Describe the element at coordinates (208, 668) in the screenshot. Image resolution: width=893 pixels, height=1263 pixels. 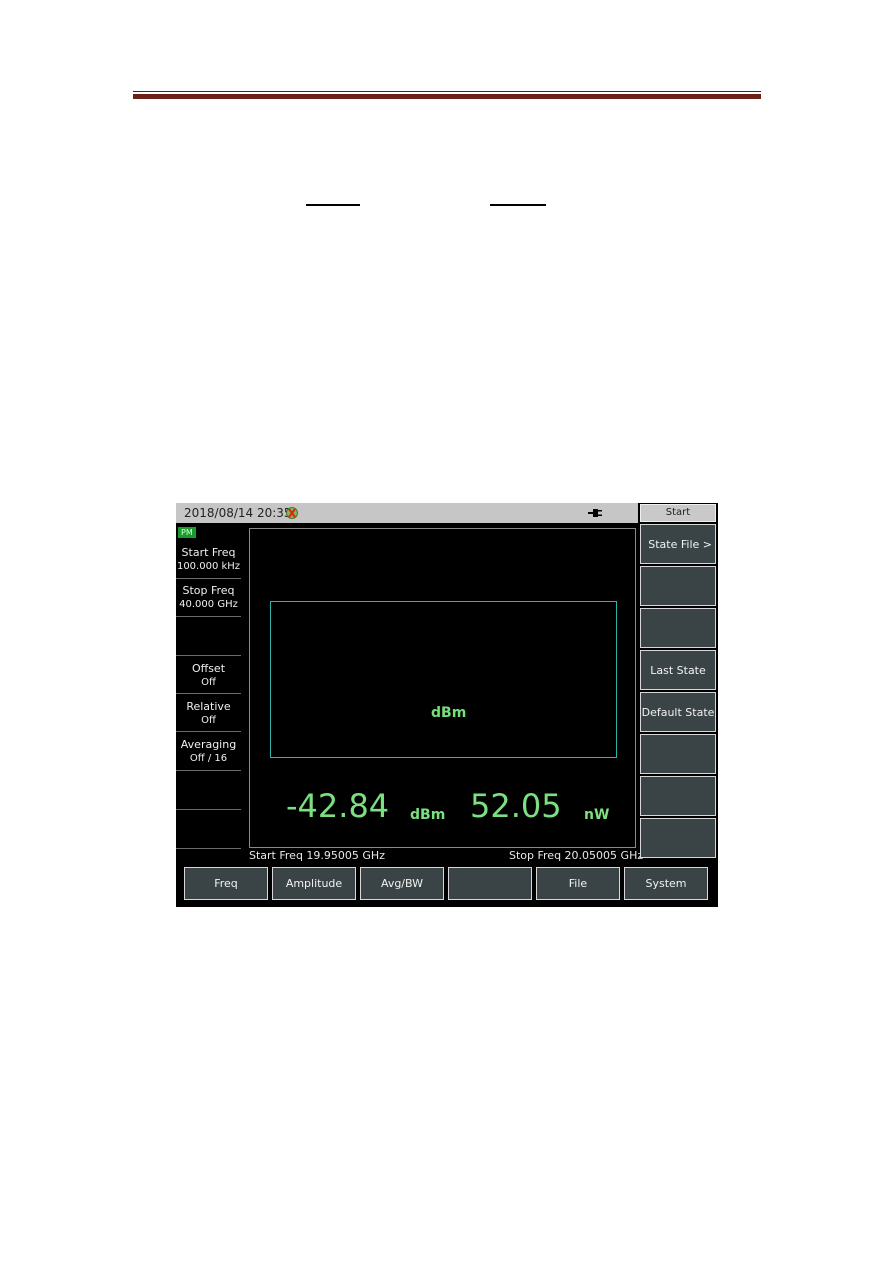
I see `left-panel-label: Offset` at that location.